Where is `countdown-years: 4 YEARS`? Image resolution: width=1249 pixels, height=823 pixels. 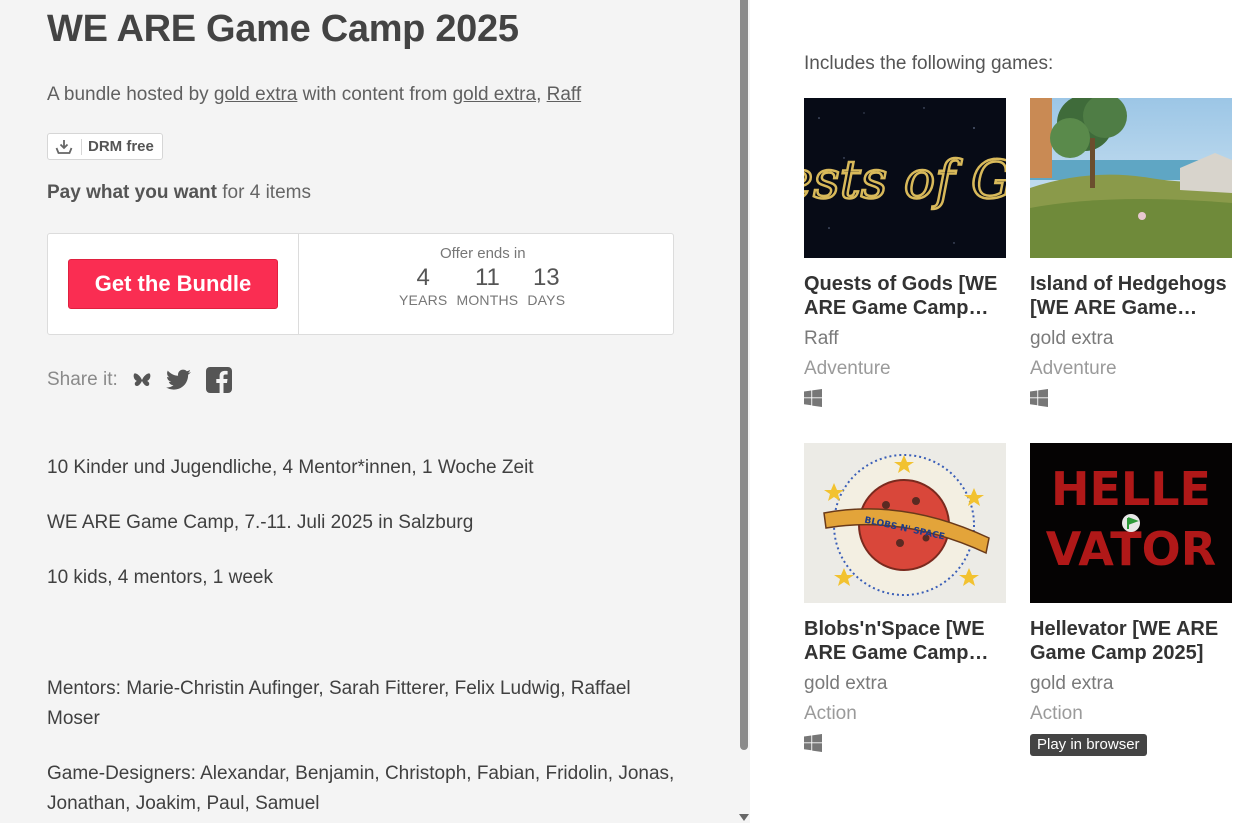 countdown-years: 4 YEARS is located at coordinates (423, 286).